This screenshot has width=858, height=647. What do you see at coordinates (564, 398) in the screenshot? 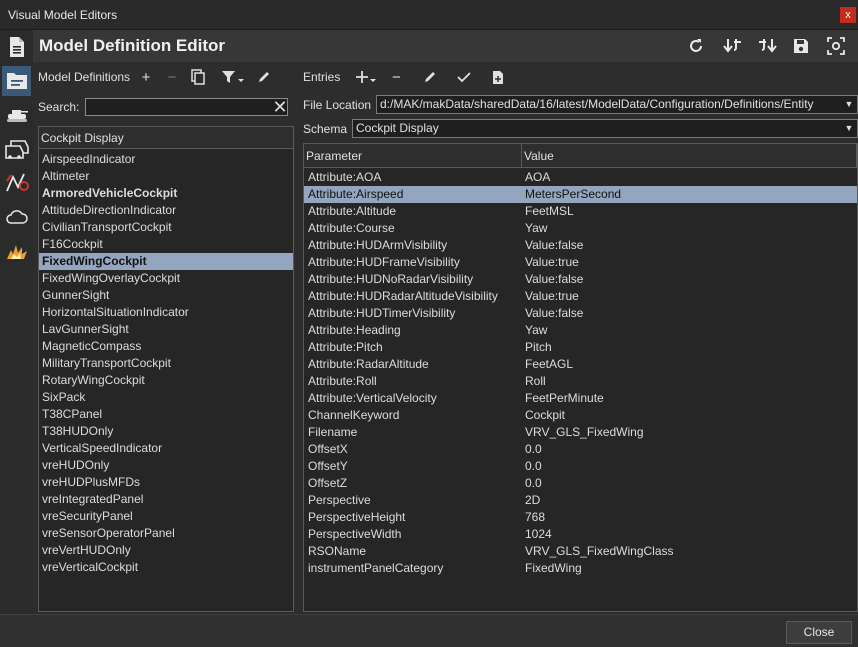
I see `value-cell: FeetPerMinute` at bounding box center [564, 398].